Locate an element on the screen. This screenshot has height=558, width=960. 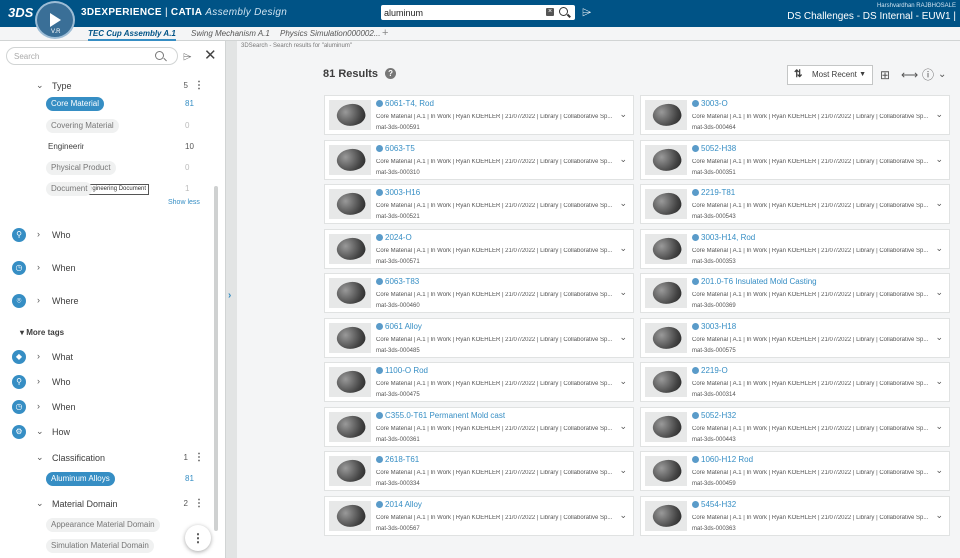
result-title: 1060-H12 Rod is located at coordinates (727, 459).